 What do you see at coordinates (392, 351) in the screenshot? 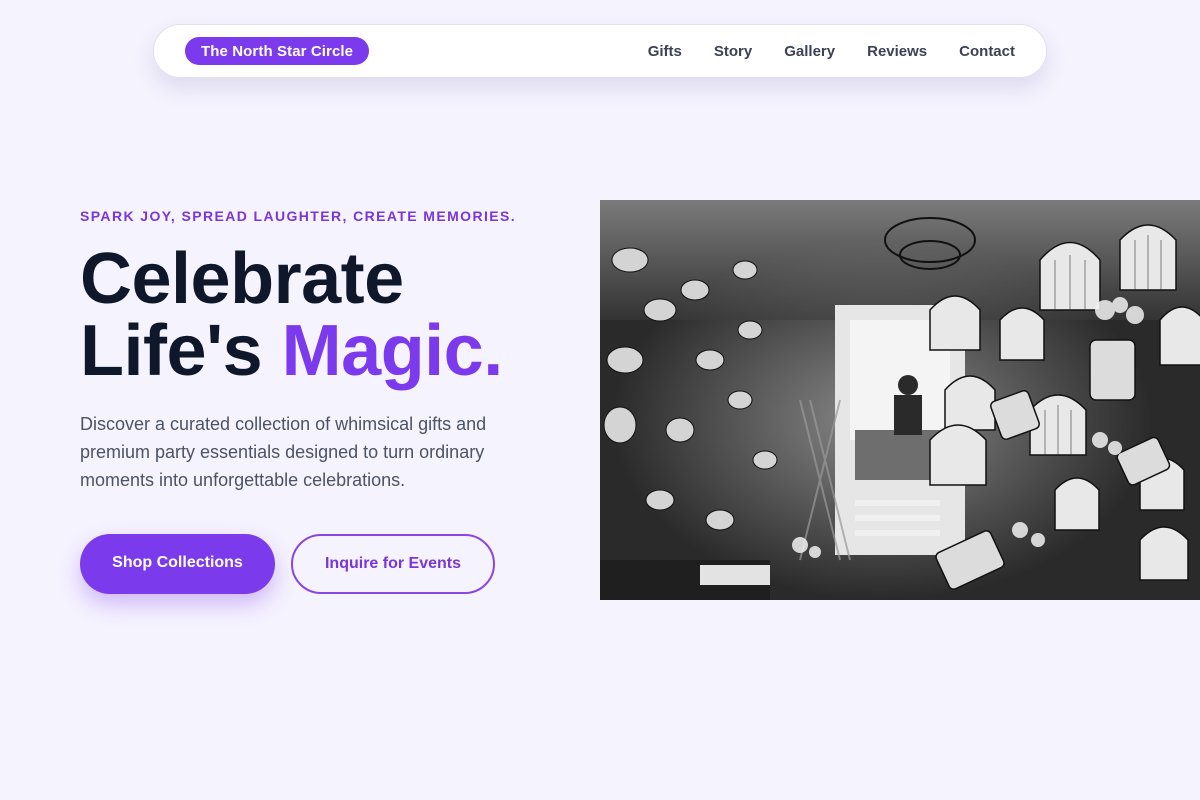
I see `headline-accent-text: Magic.` at bounding box center [392, 351].